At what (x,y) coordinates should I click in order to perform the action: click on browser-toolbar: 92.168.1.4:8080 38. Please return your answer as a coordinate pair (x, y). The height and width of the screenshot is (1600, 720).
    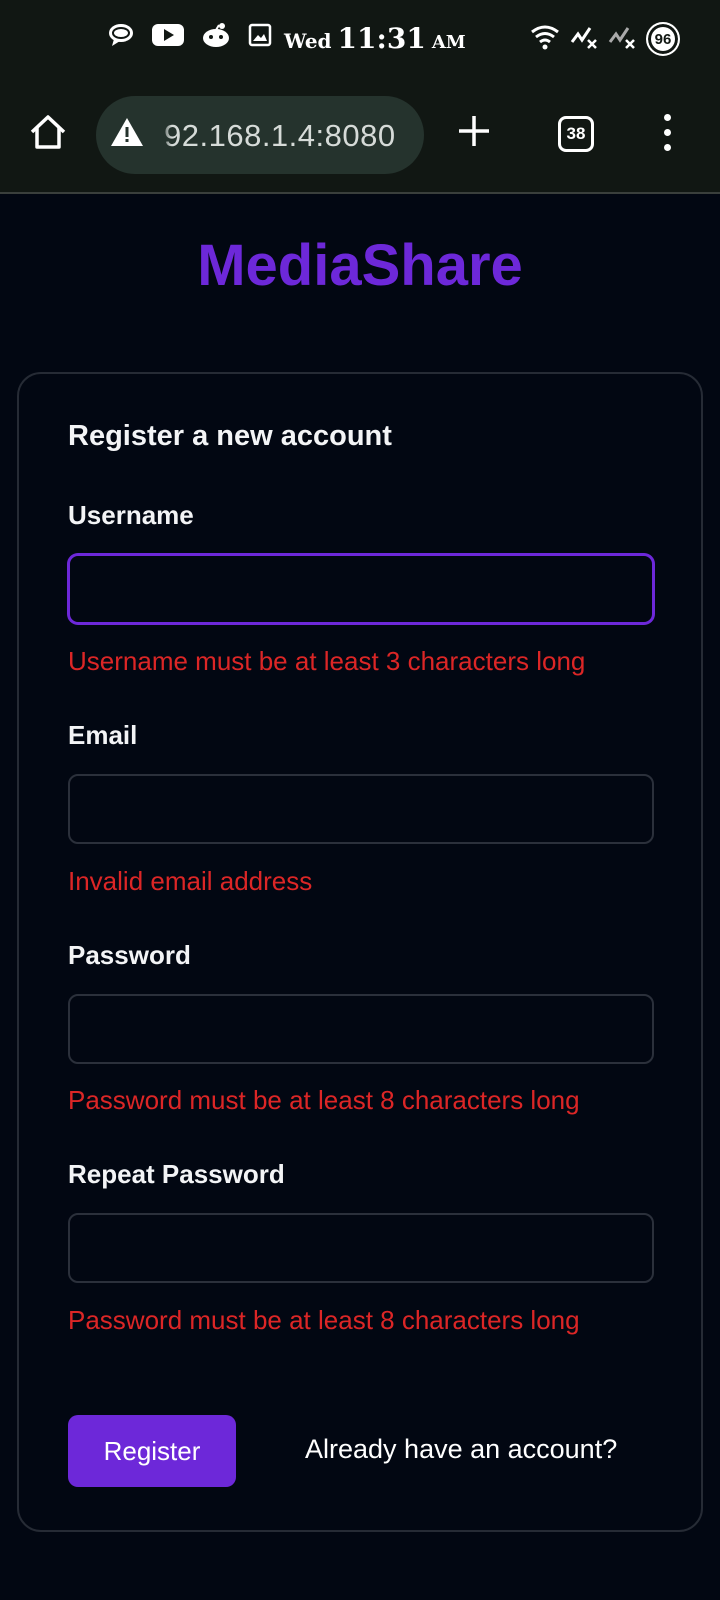
    Looking at the image, I should click on (360, 136).